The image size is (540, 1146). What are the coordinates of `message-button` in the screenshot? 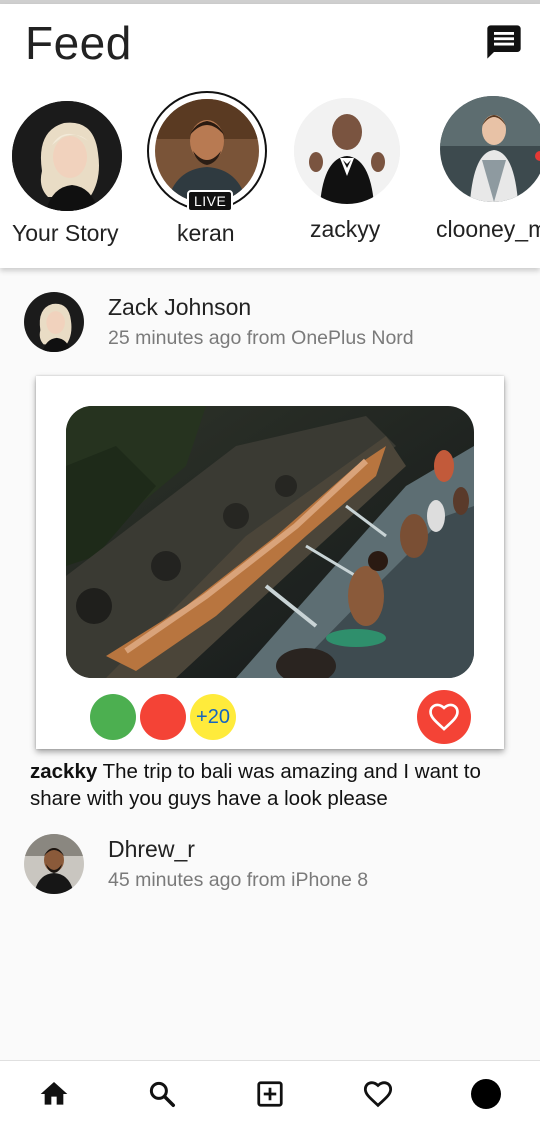 It's located at (504, 42).